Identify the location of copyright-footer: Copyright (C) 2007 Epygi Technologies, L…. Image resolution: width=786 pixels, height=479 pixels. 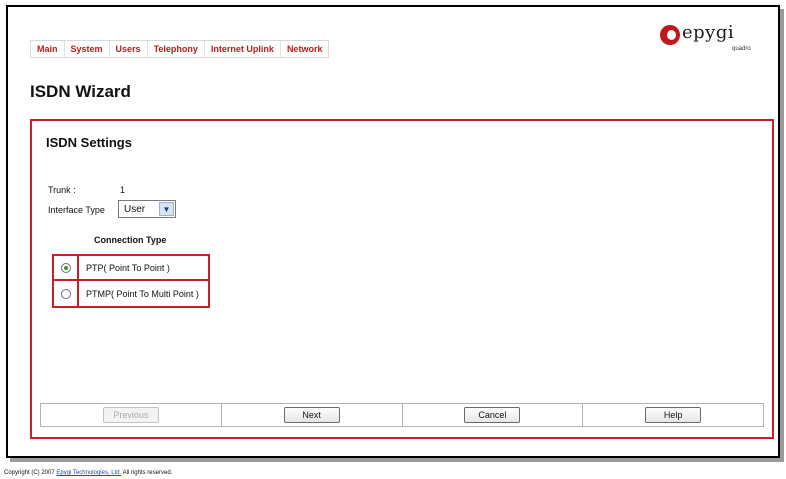
(88, 473).